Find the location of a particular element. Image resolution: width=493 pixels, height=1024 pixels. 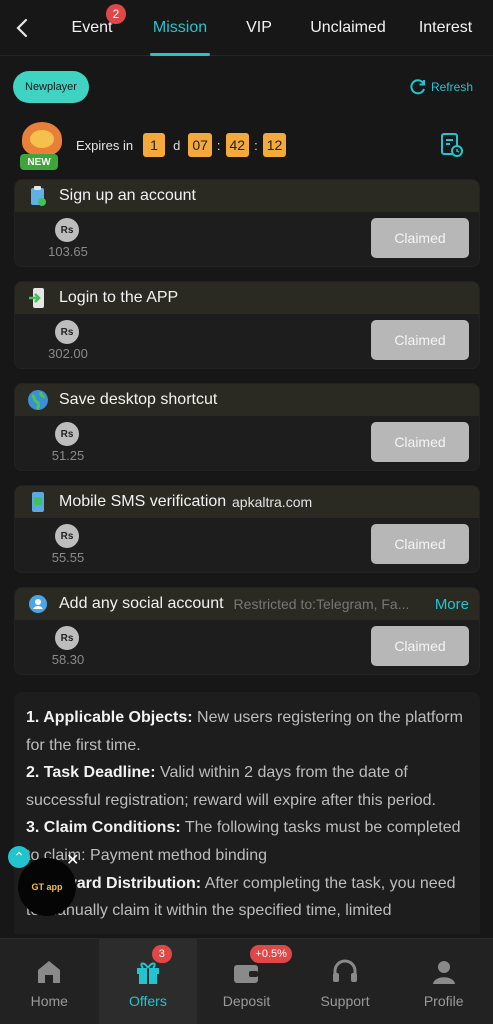

tab-unclaimed: Unclaimed is located at coordinates (348, 28).